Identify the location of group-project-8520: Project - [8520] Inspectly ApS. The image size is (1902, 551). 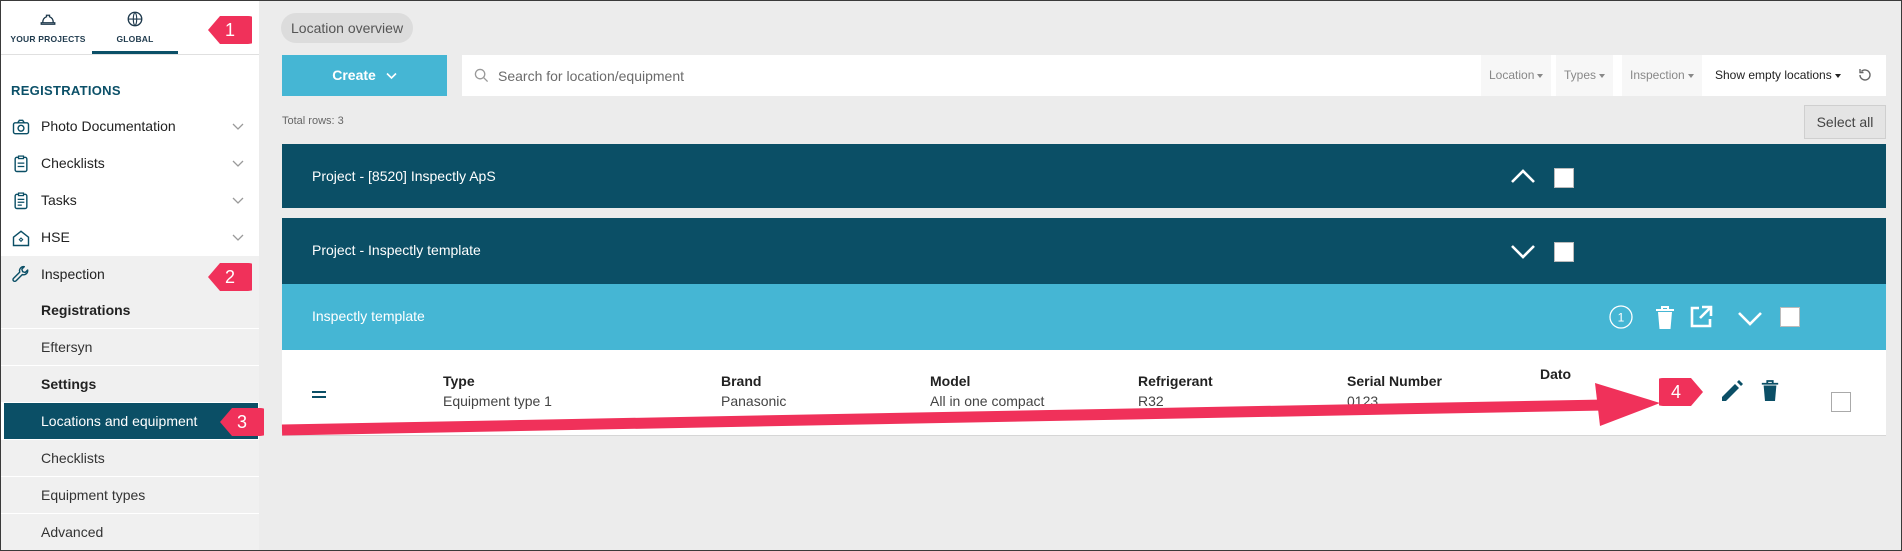
(1084, 176).